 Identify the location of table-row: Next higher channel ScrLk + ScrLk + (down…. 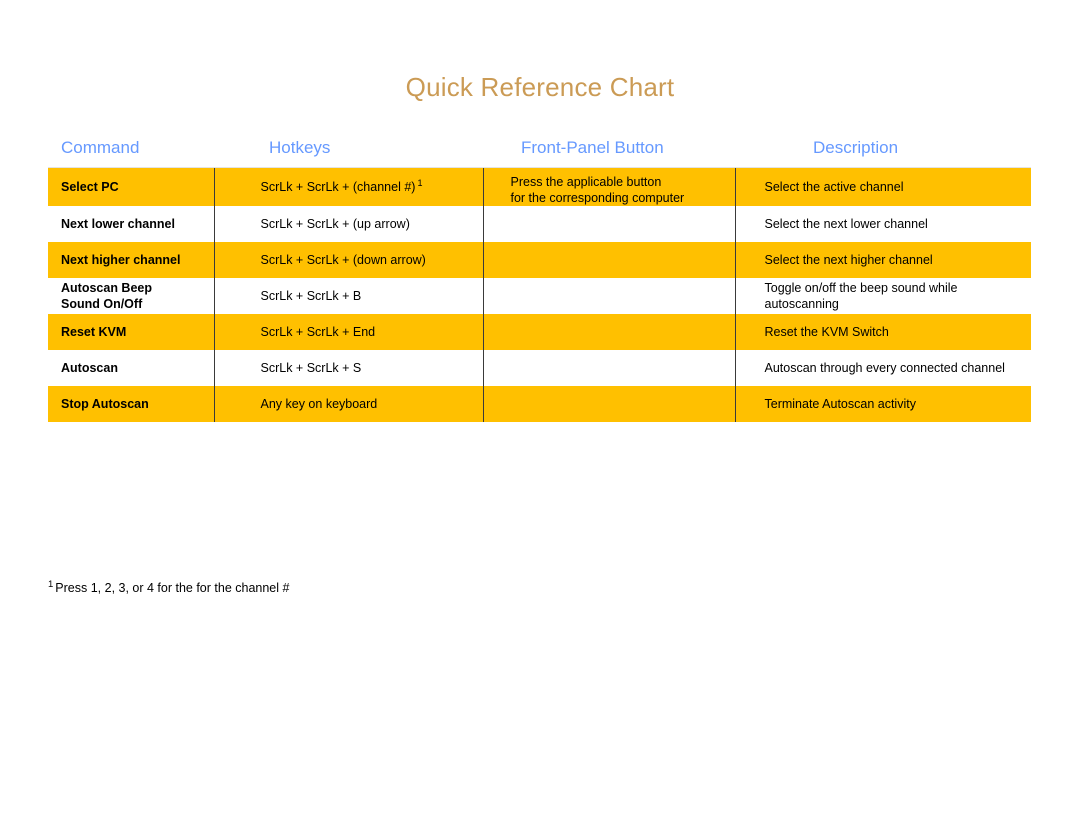
(539, 260).